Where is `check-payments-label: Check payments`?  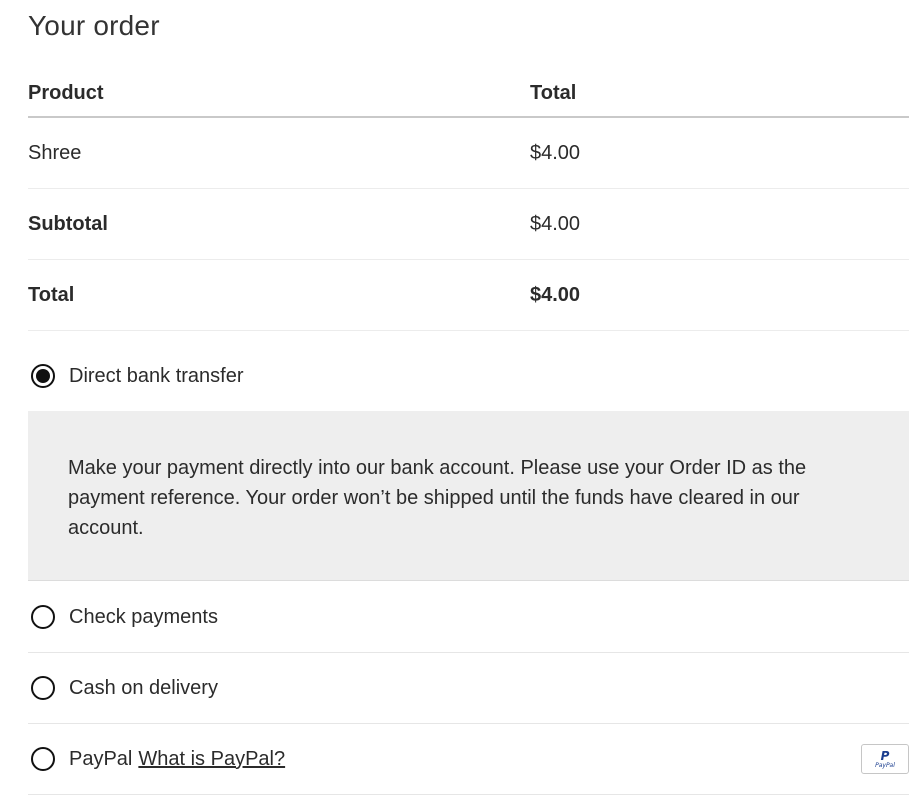 check-payments-label: Check payments is located at coordinates (143, 617).